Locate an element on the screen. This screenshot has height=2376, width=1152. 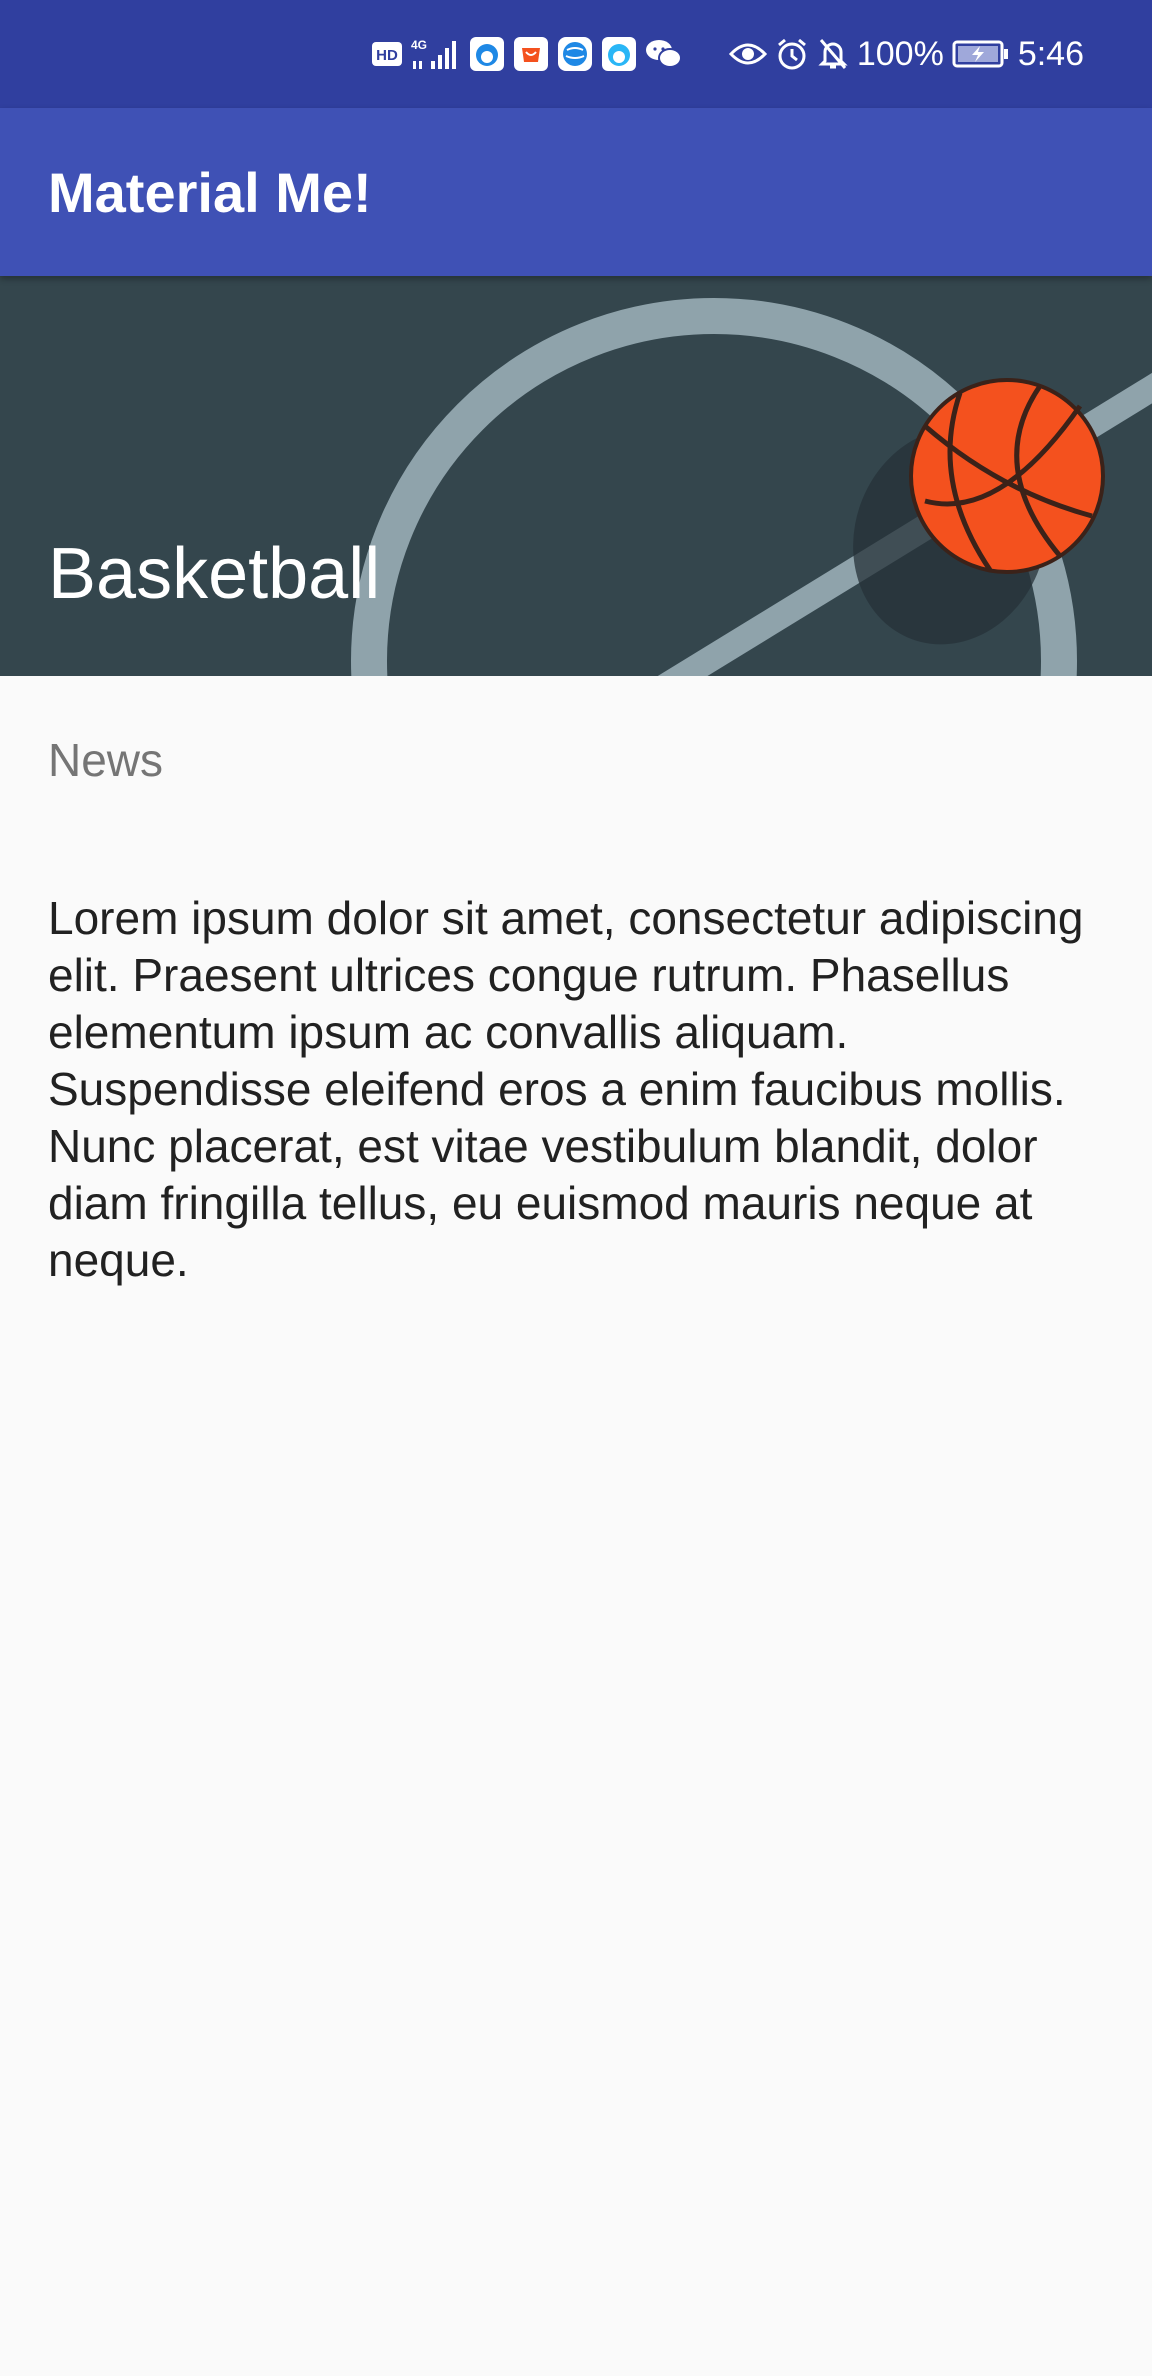
app-title: Material Me! is located at coordinates (210, 192).